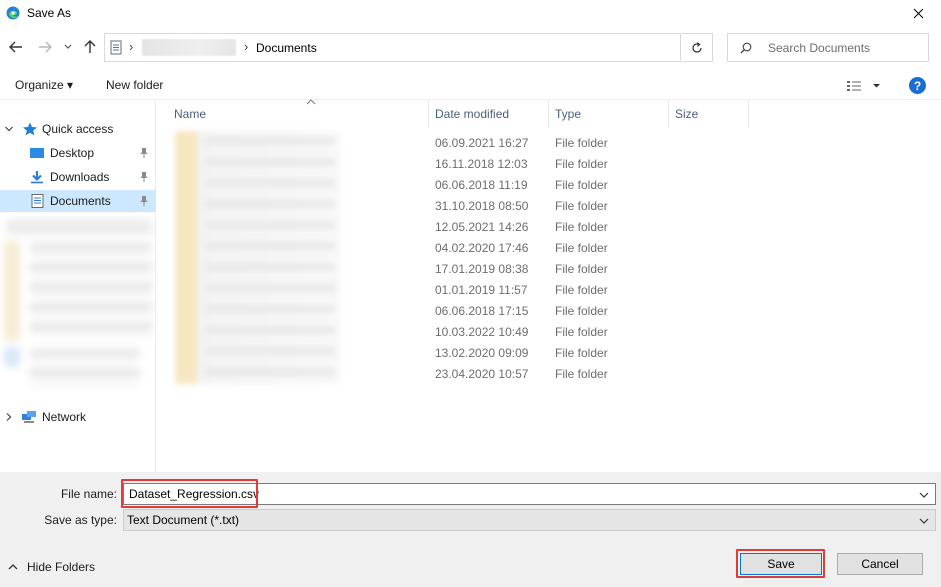 The width and height of the screenshot is (941, 587). I want to click on search-icon, so click(746, 48).